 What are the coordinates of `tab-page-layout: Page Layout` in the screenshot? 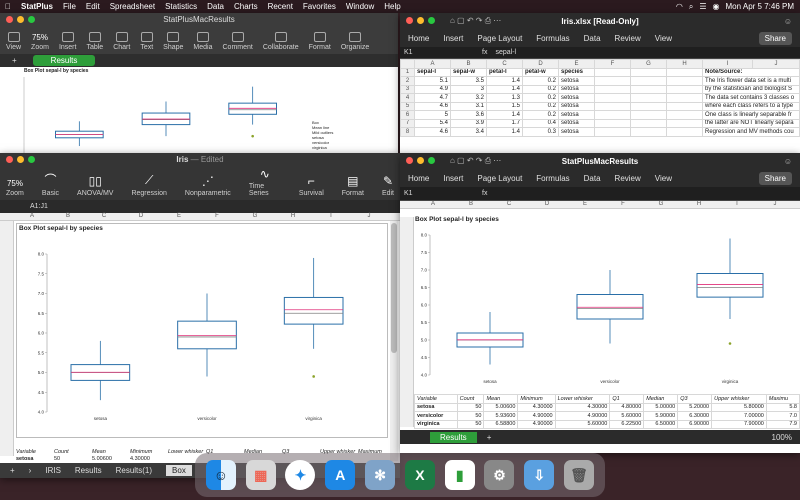 It's located at (499, 178).